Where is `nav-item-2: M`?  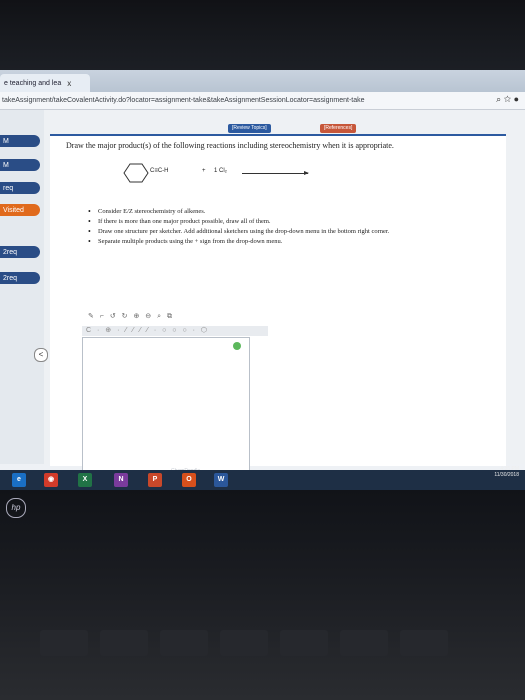 nav-item-2: M is located at coordinates (20, 165).